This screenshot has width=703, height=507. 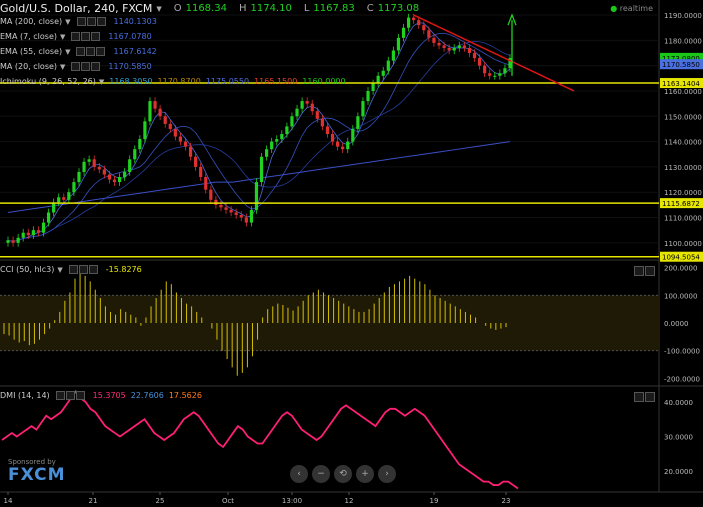 I want to click on y-tick-label: 1150.0000, so click(x=683, y=117).